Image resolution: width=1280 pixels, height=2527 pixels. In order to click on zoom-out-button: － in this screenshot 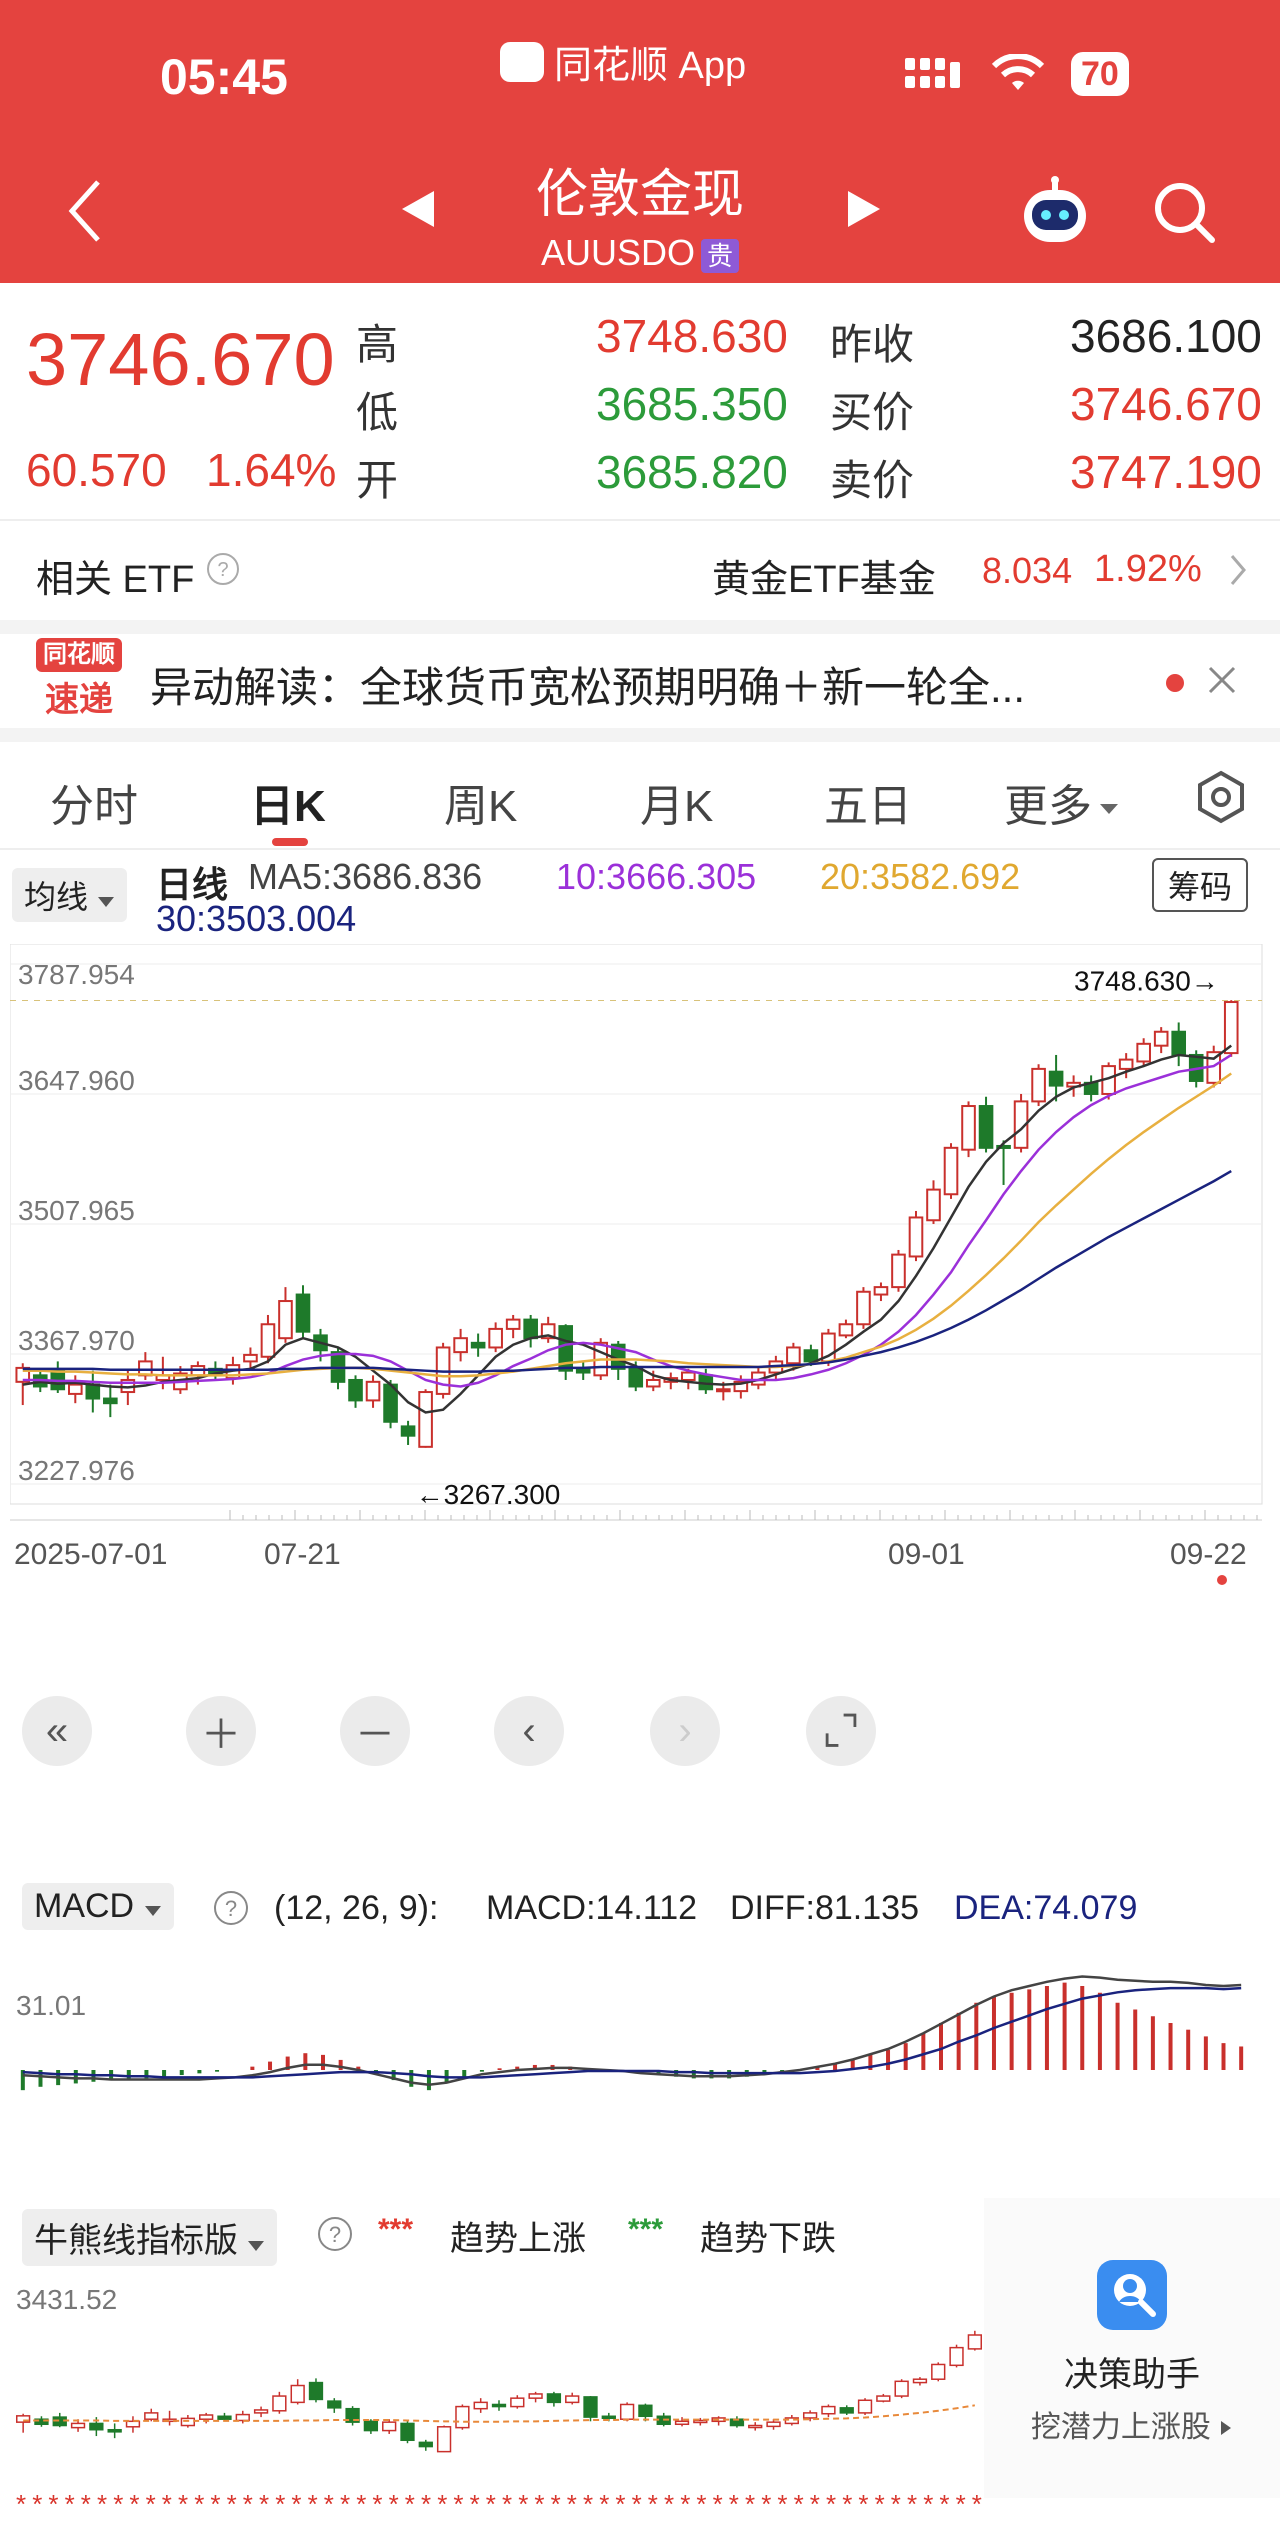, I will do `click(375, 1731)`.